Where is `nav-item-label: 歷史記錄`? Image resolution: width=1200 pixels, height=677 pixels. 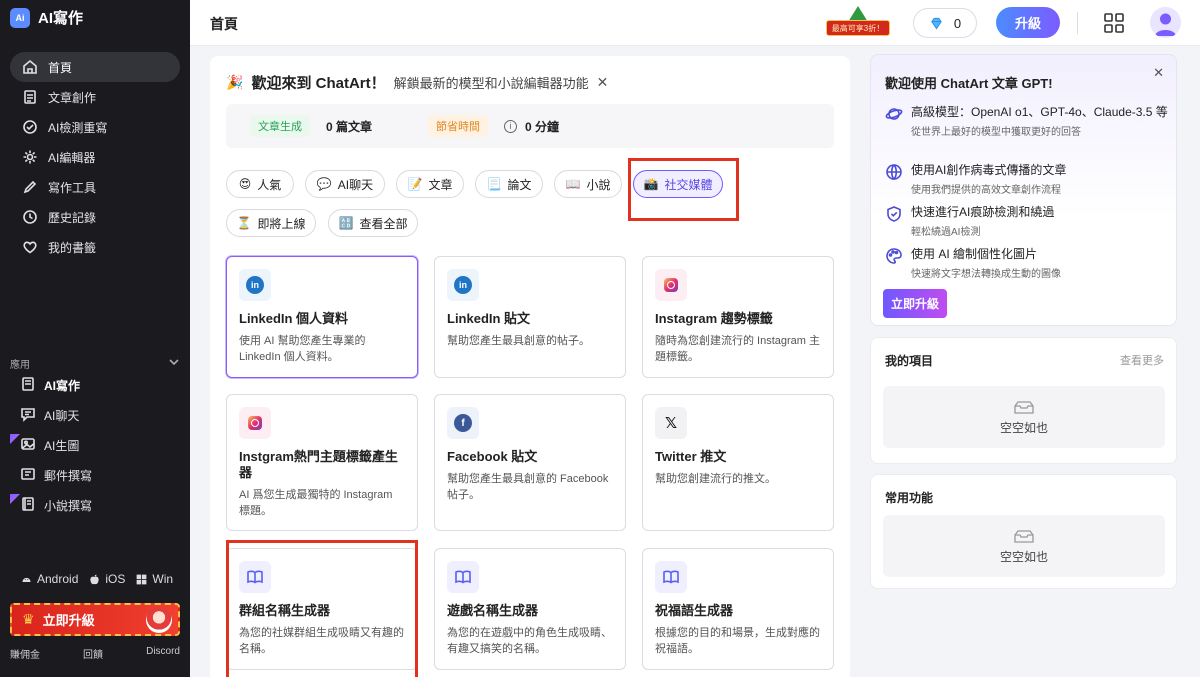
nav-item-label: 歷史記錄 is located at coordinates (72, 217).